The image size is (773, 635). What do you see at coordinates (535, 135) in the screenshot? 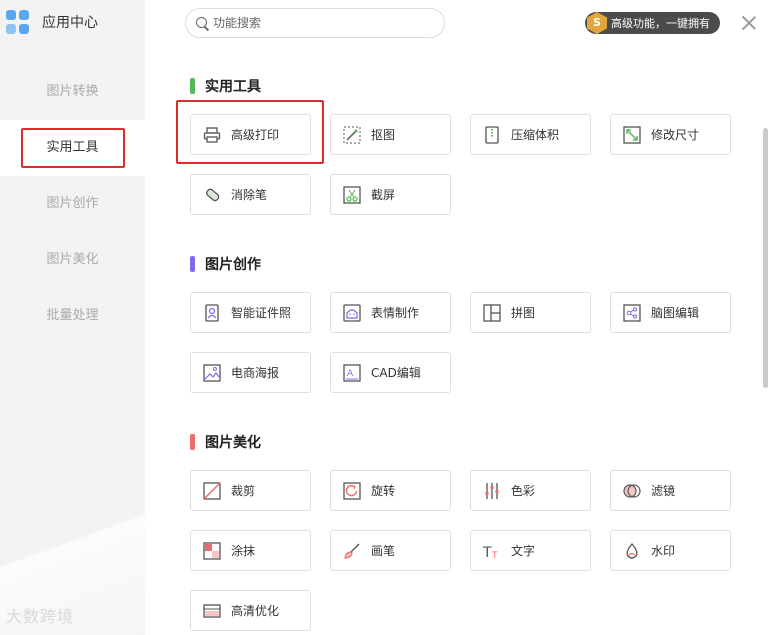
I see `tool-label: 压缩体积` at bounding box center [535, 135].